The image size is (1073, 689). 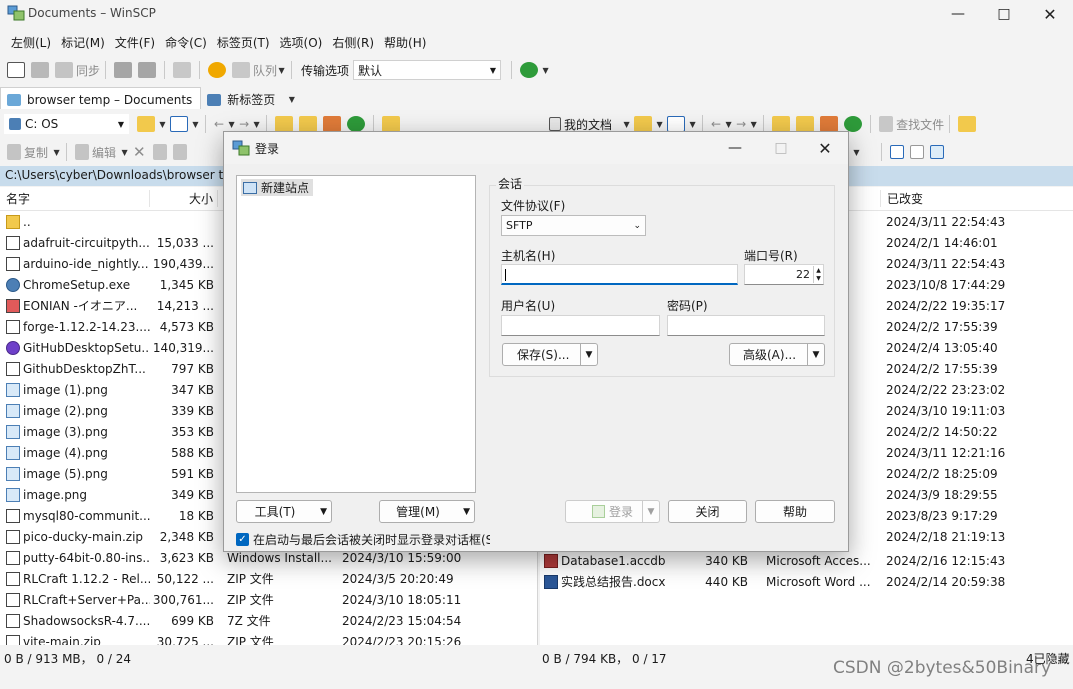 What do you see at coordinates (243, 41) in the screenshot?
I see `menu-item: 标签页(T)` at bounding box center [243, 41].